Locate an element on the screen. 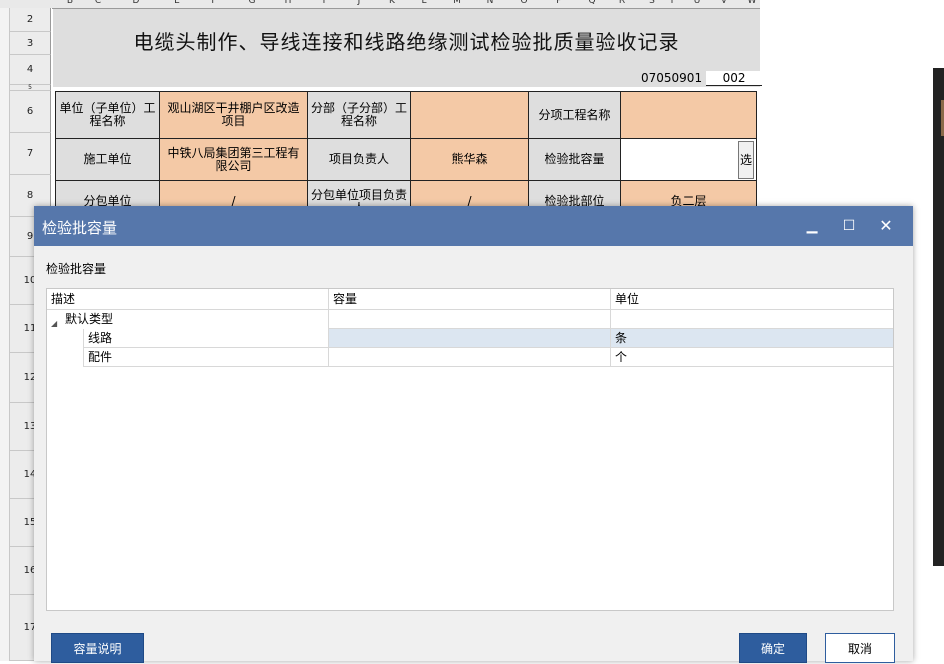  outline-gutter is located at coordinates (5, 334).